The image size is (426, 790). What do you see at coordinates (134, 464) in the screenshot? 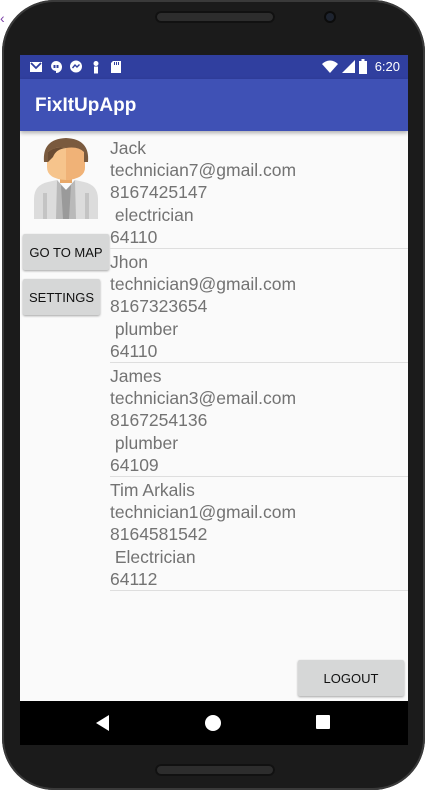
I see `technician-zip: 64109` at bounding box center [134, 464].